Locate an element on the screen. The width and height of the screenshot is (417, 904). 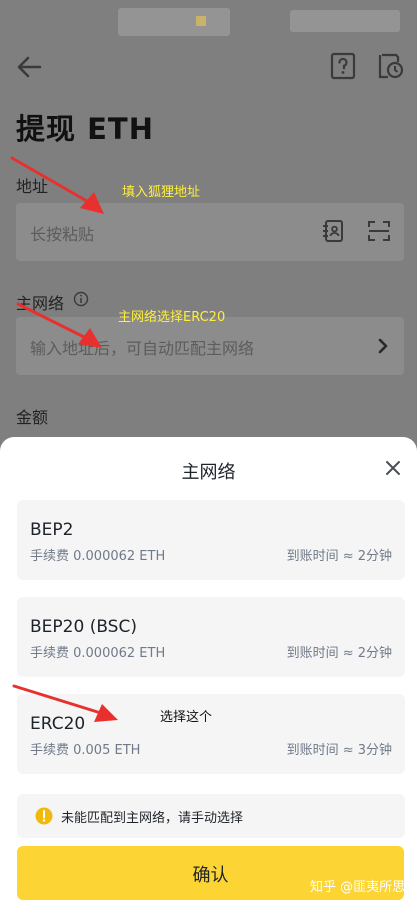
help-document-icon is located at coordinates (343, 66).